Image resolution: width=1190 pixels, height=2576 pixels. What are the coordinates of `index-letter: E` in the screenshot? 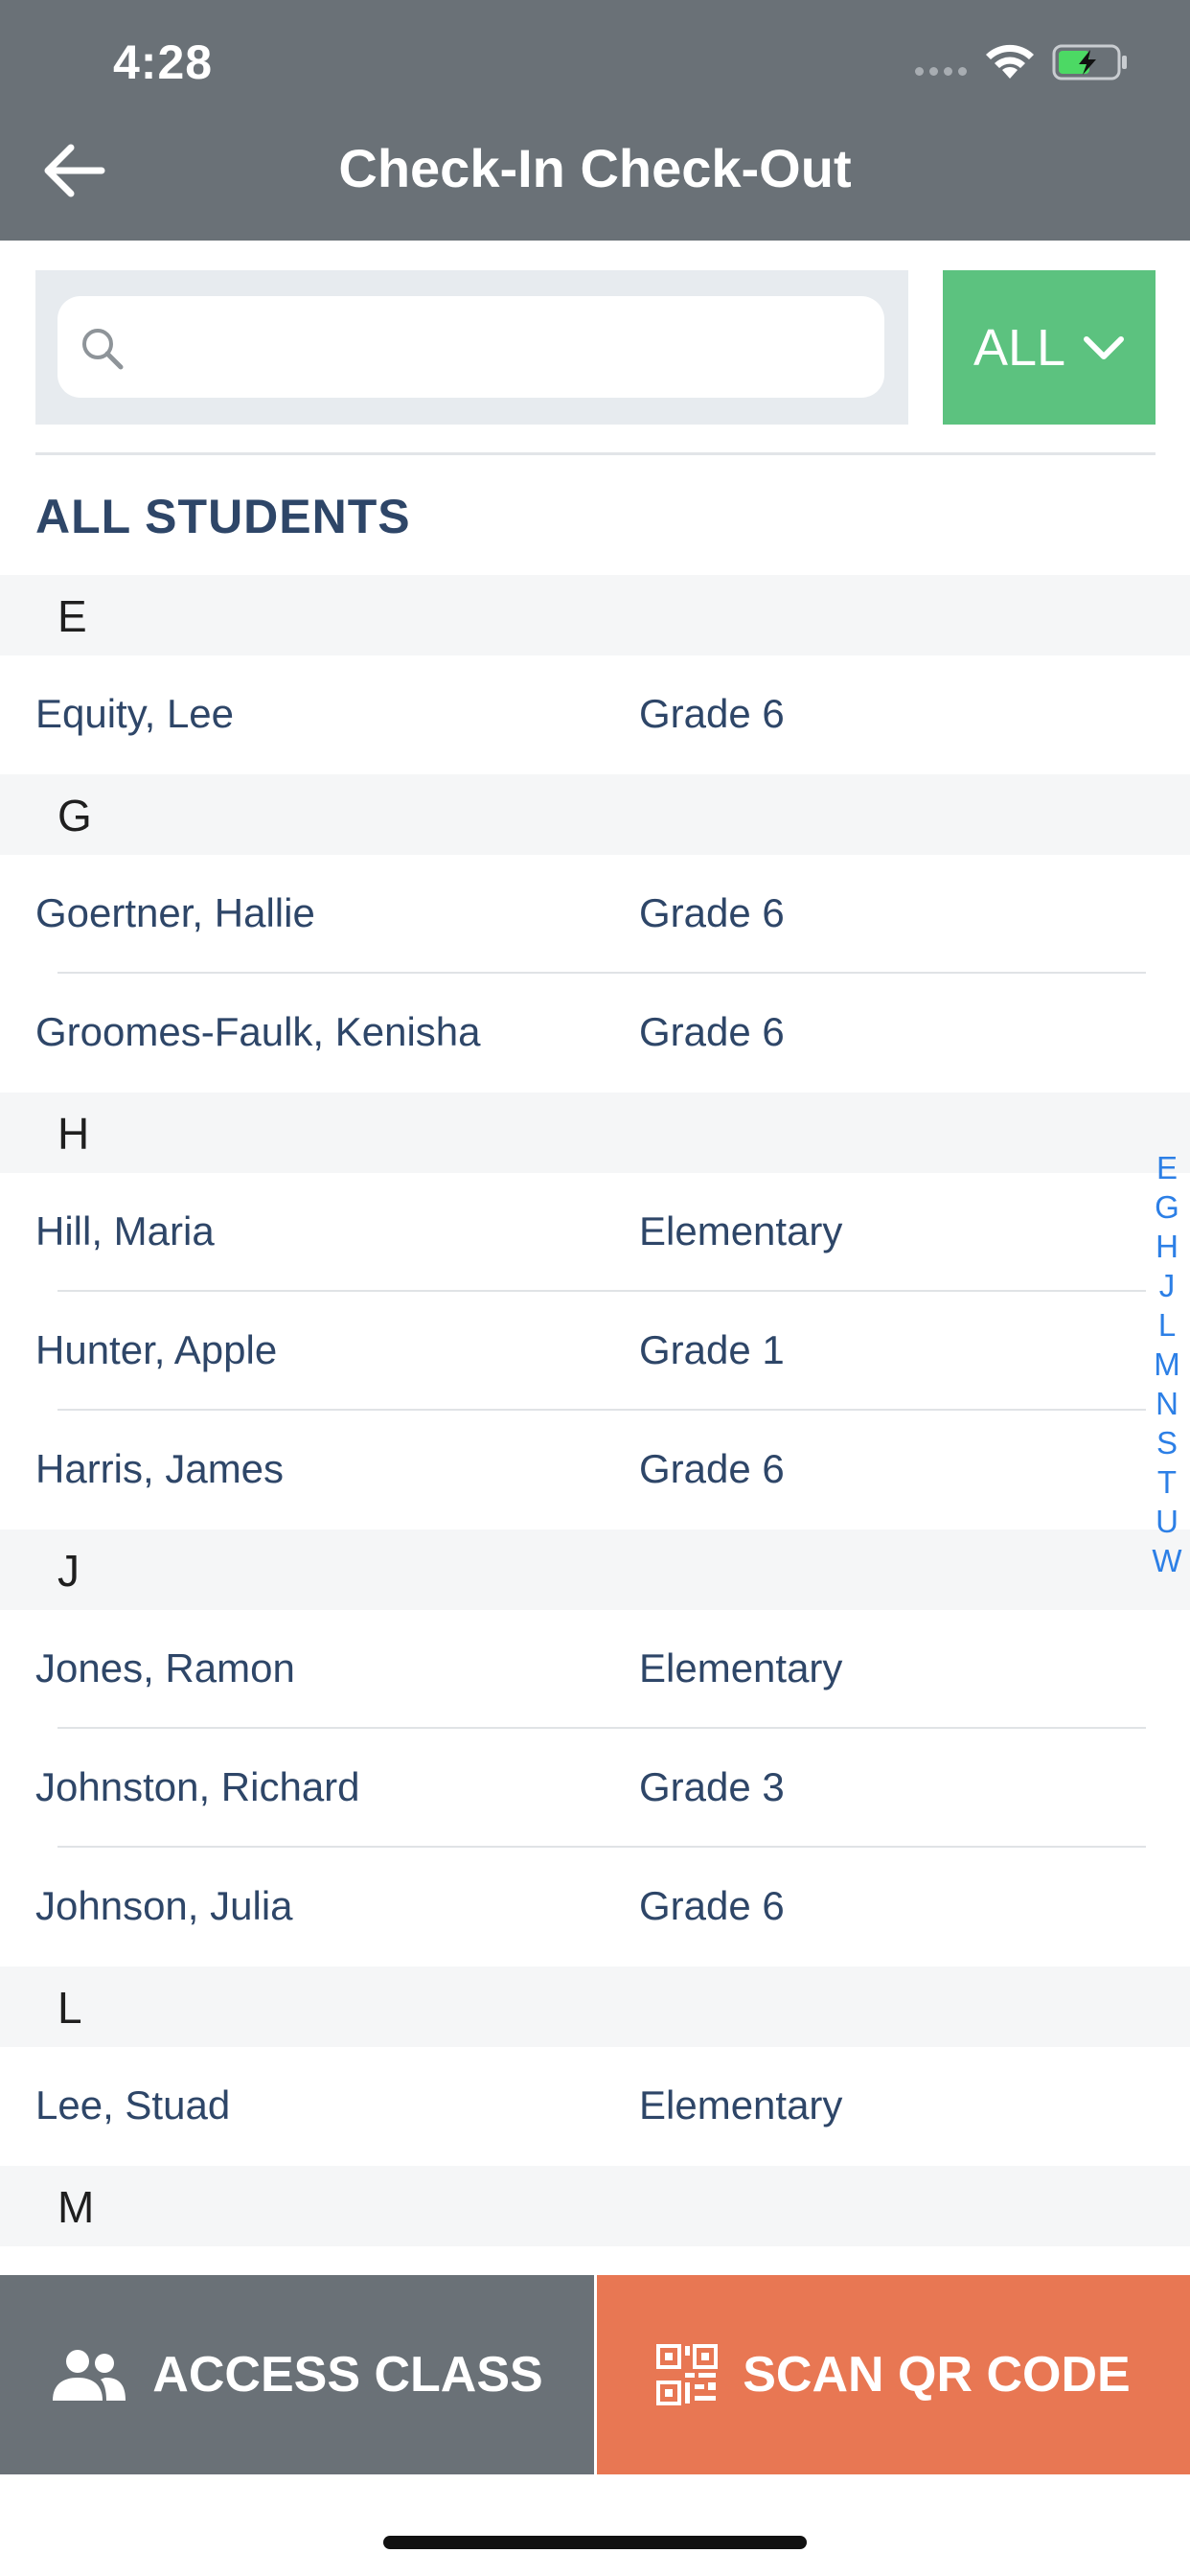 It's located at (1167, 1167).